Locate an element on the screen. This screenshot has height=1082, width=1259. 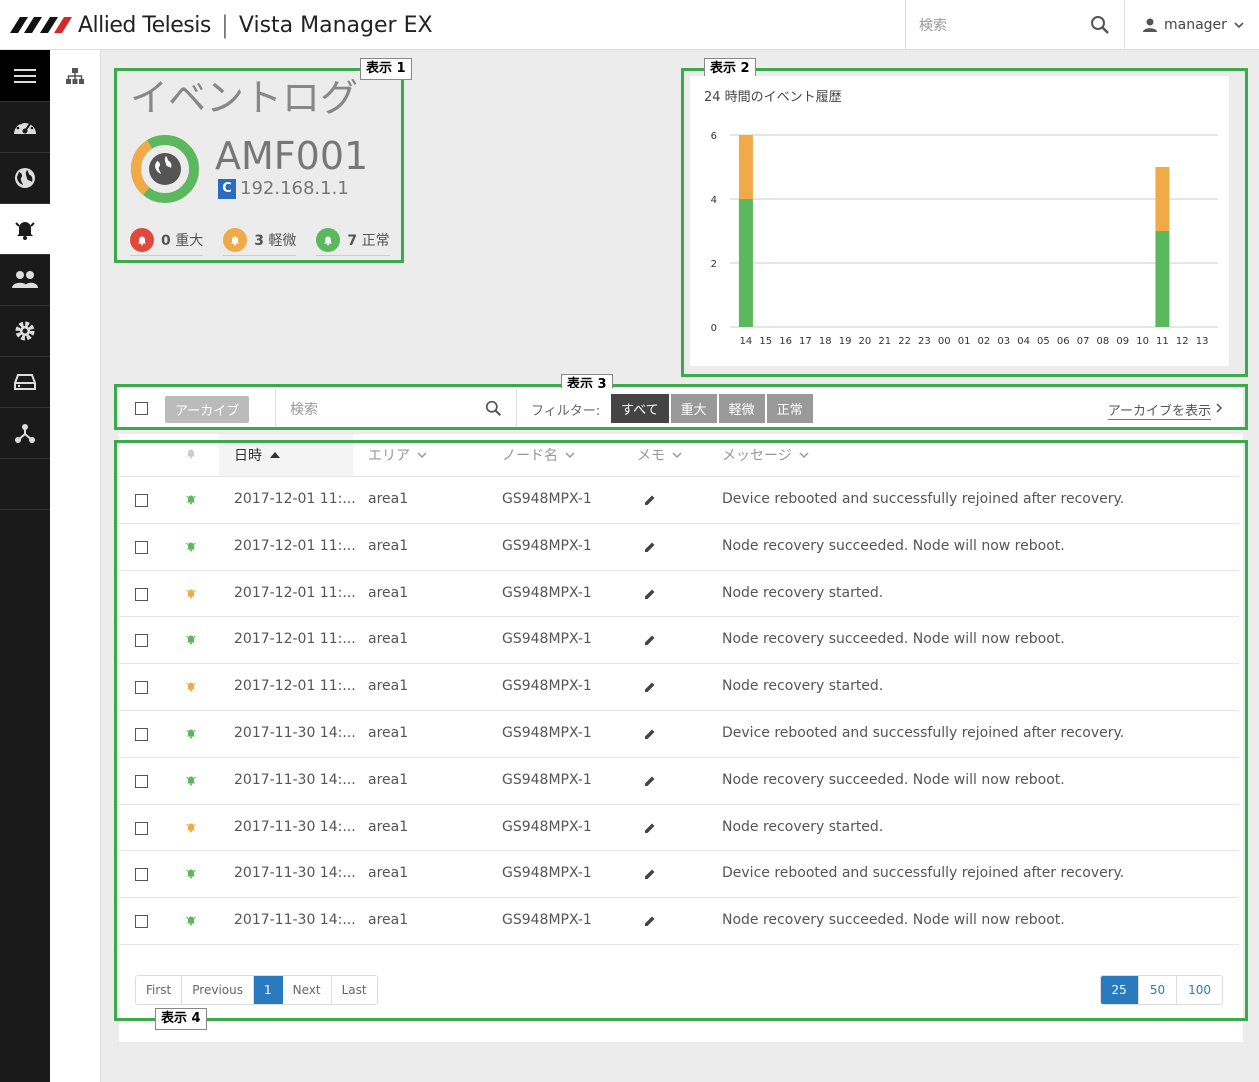
filter-all-button: すべて is located at coordinates (640, 408).